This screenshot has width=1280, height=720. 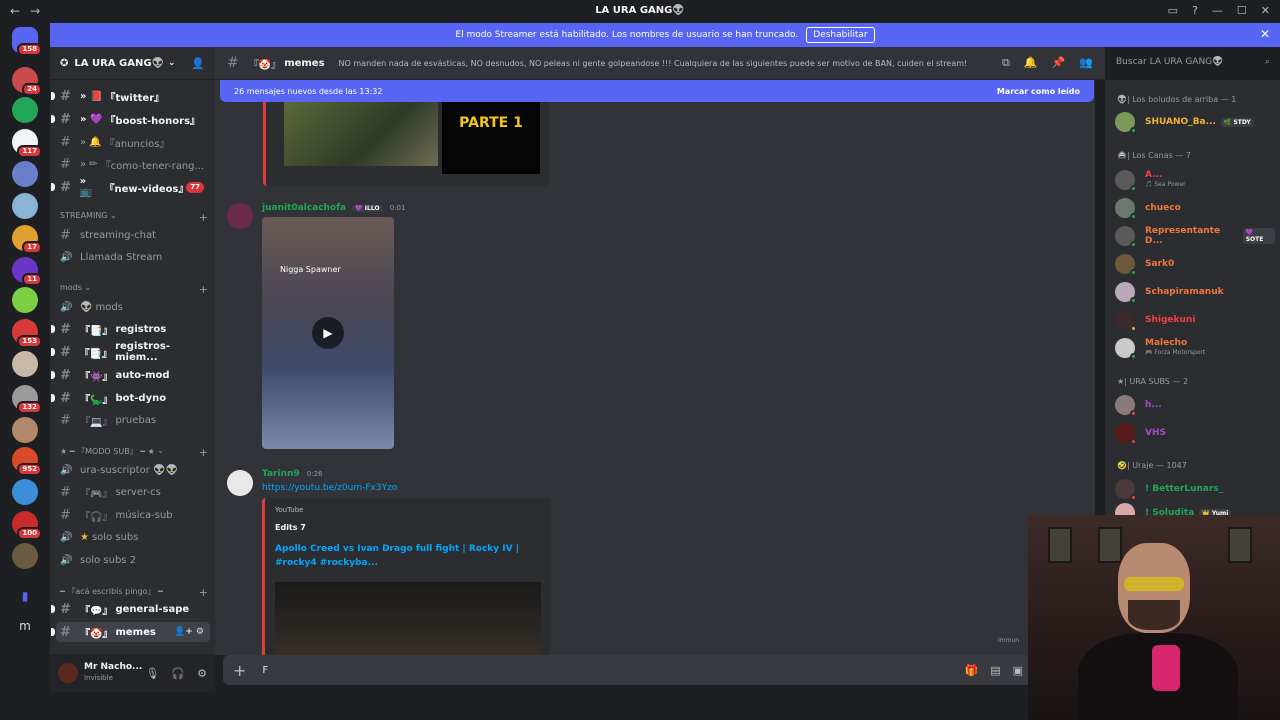 I want to click on channel-pruebas: # 『💻』 pruebas, so click(x=133, y=420).